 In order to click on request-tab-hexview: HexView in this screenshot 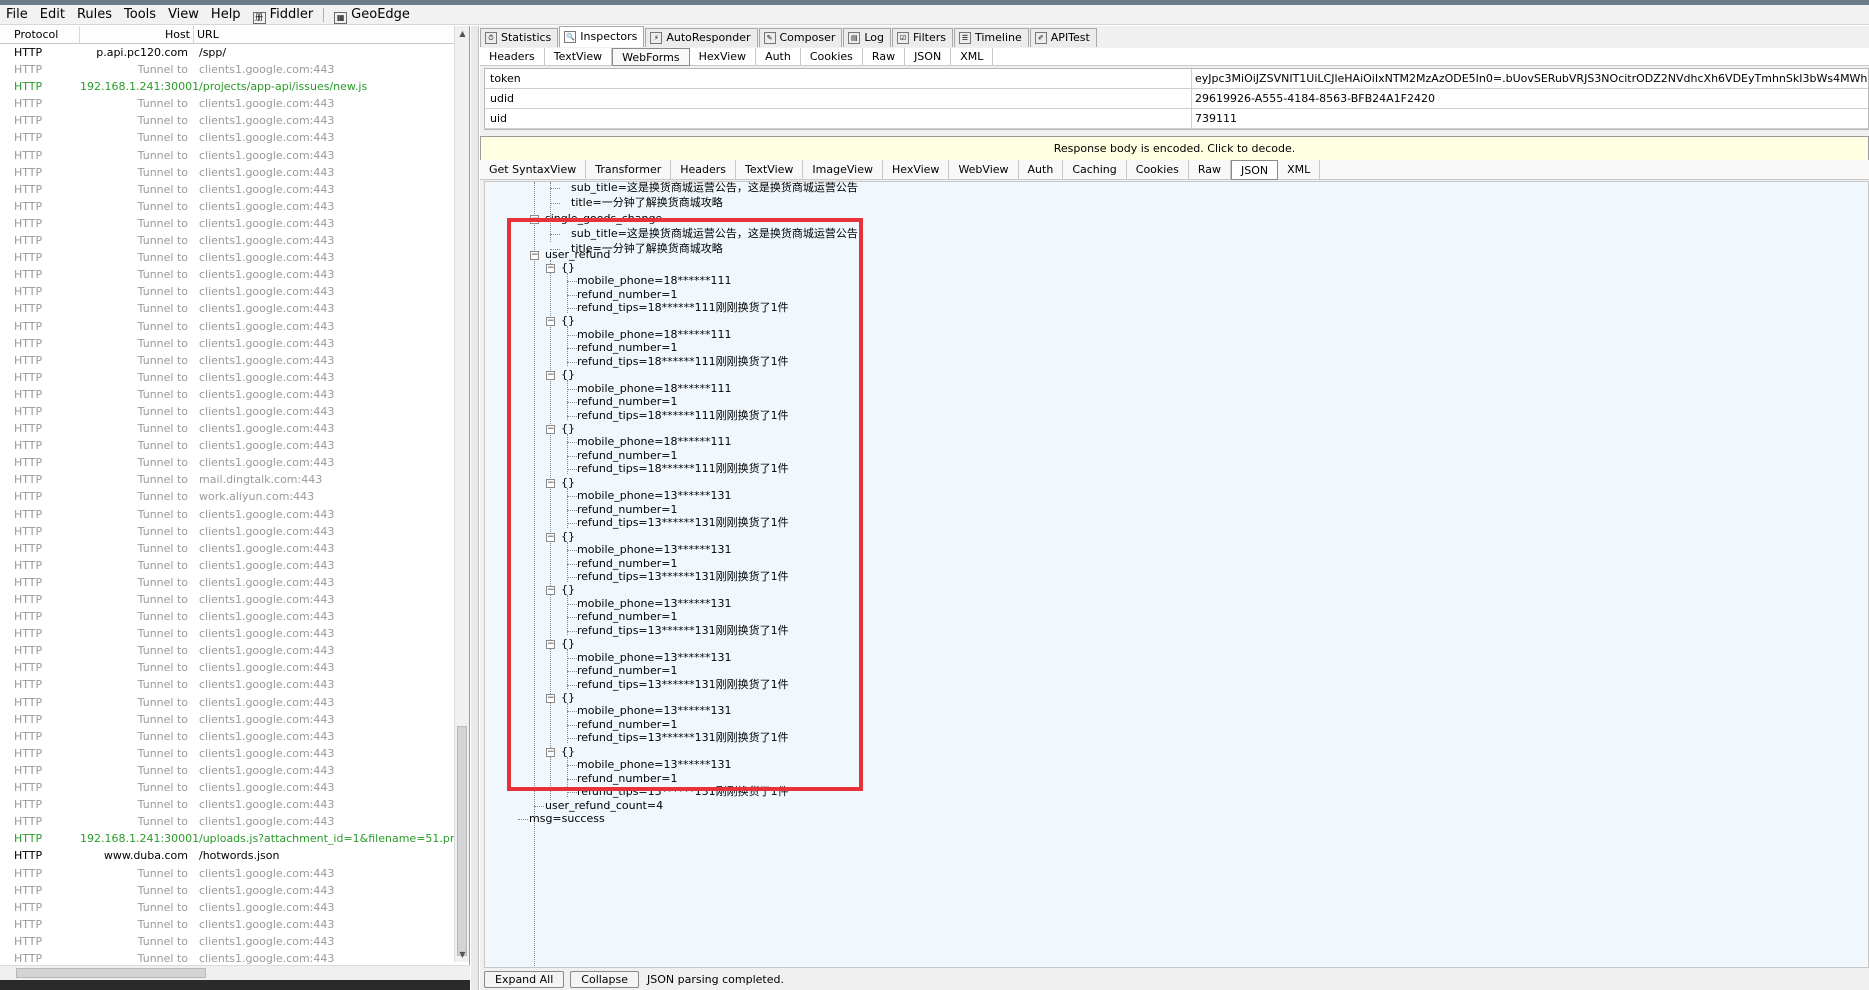, I will do `click(723, 57)`.